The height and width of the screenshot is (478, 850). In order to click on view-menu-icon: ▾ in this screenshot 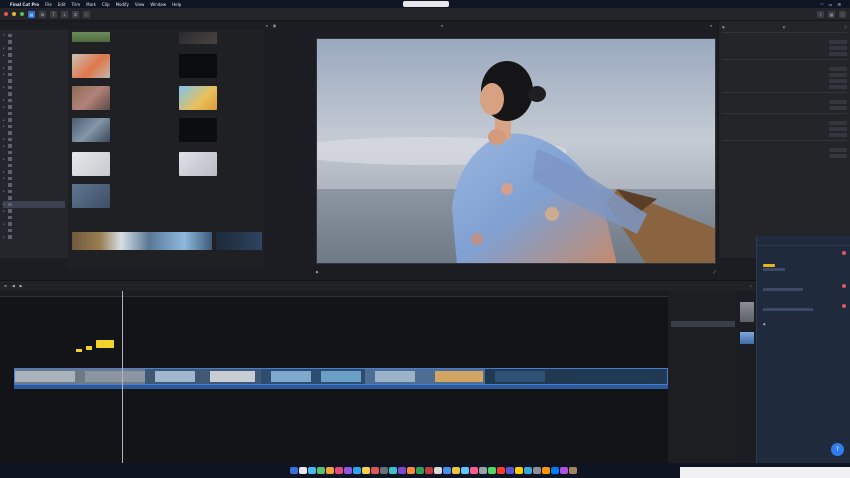, I will do `click(711, 26)`.